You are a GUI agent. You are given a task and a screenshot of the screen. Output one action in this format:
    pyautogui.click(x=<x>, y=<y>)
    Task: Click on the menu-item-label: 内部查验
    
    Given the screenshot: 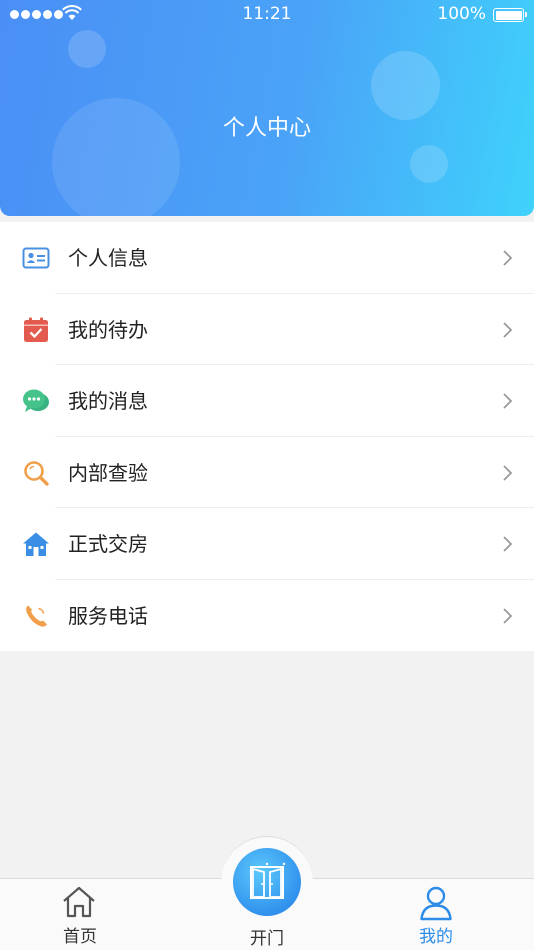 What is the action you would take?
    pyautogui.click(x=108, y=472)
    